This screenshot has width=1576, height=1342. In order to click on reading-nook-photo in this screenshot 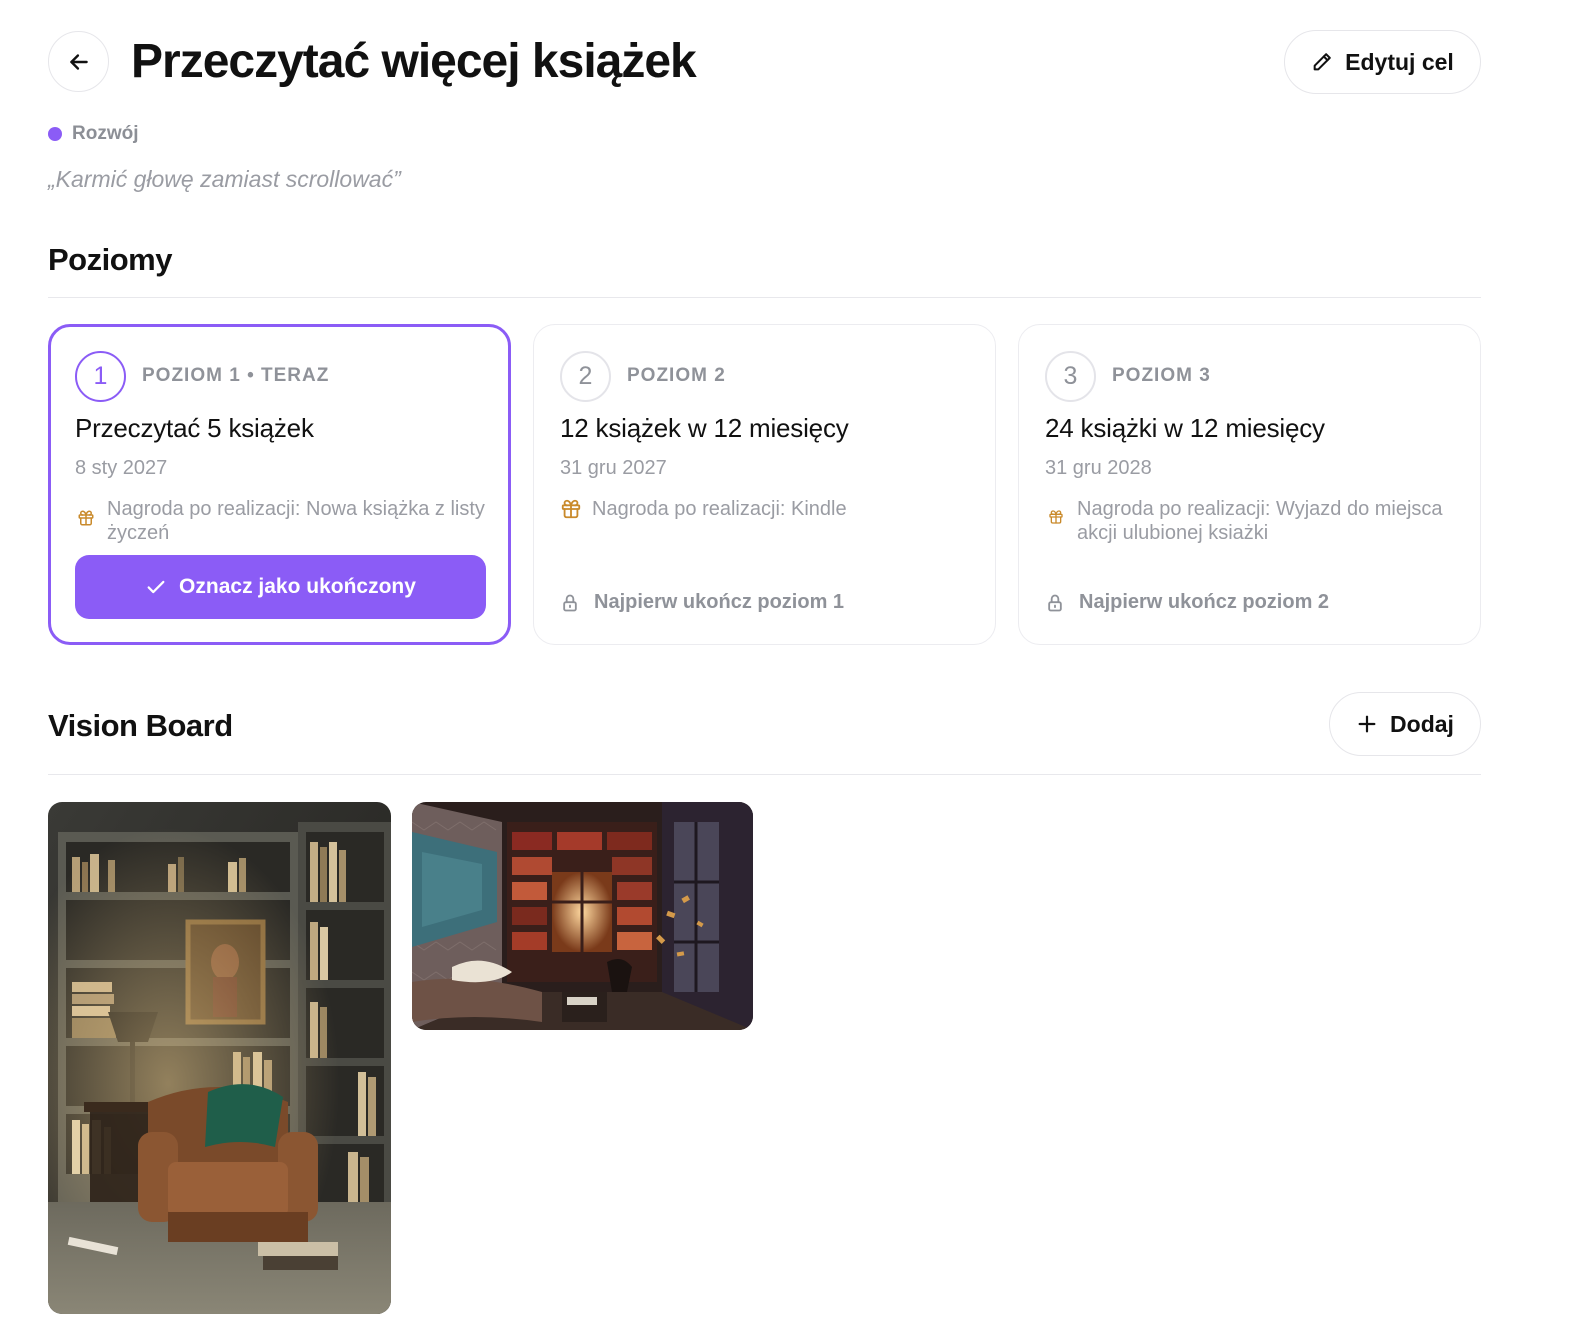, I will do `click(219, 1058)`.